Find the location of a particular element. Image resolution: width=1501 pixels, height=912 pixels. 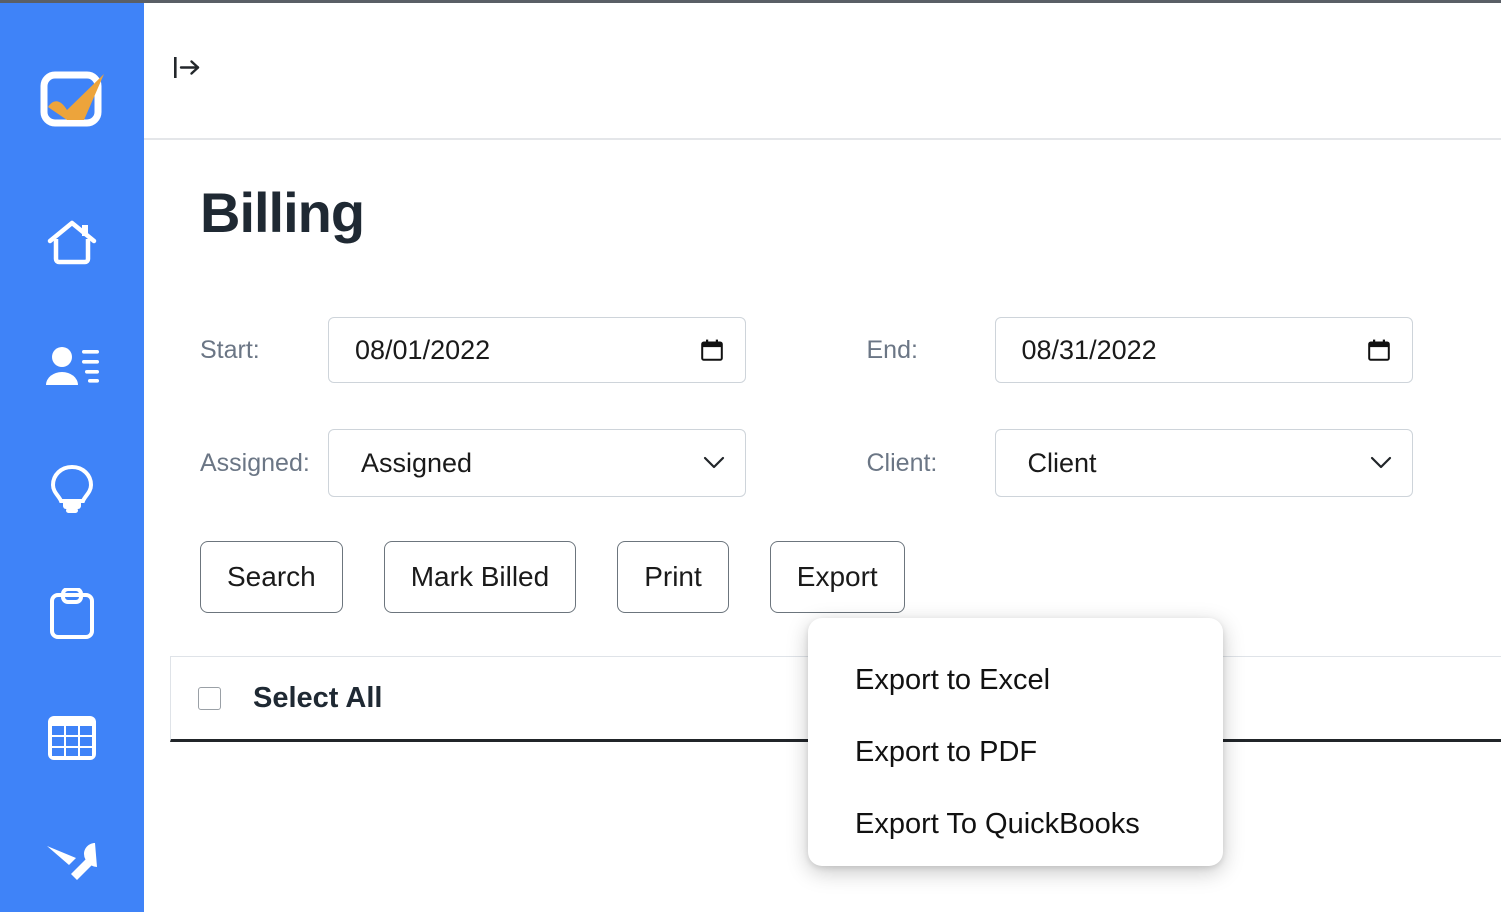

search-button: Search is located at coordinates (271, 577).